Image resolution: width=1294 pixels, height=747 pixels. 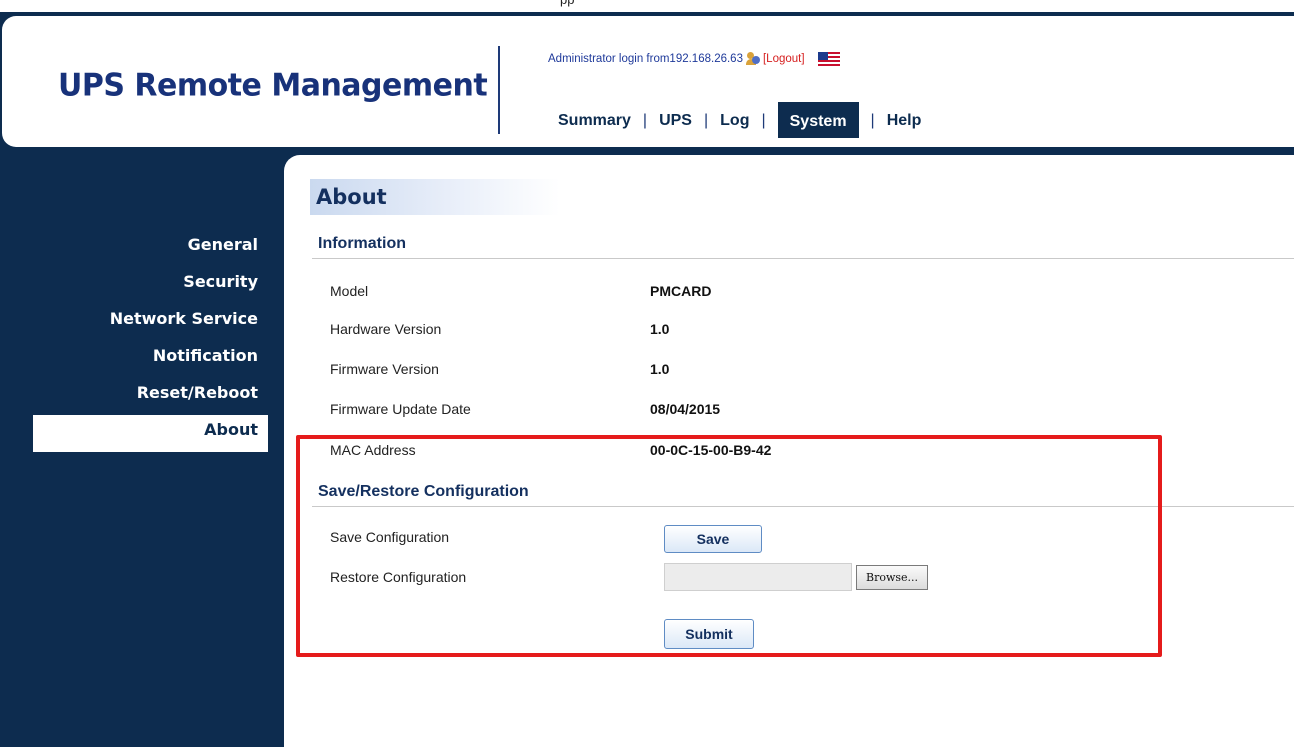 What do you see at coordinates (134, 285) in the screenshot?
I see `sidebar-item-security: Security` at bounding box center [134, 285].